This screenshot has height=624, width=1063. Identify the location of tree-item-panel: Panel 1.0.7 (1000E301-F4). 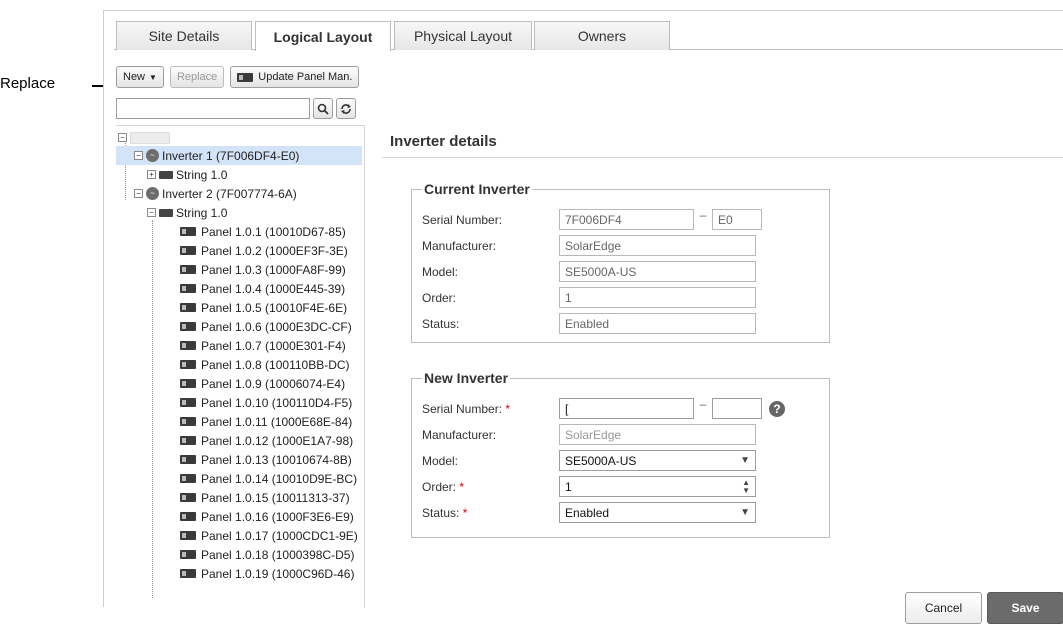
(263, 345).